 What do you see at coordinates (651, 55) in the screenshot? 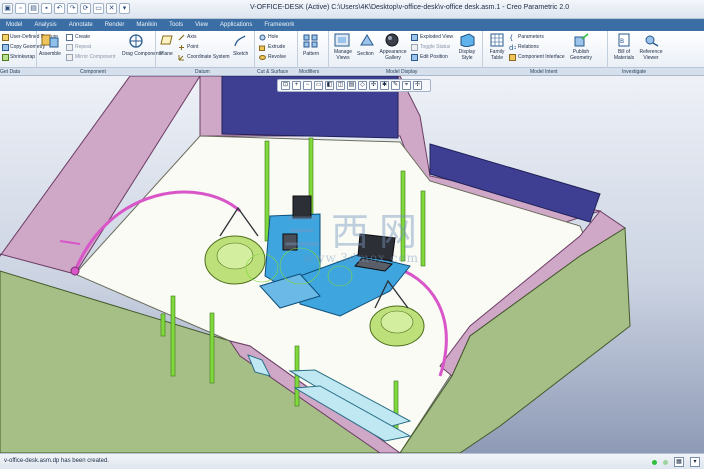
I see `reference-viewer-button: Reference Viewer` at bounding box center [651, 55].